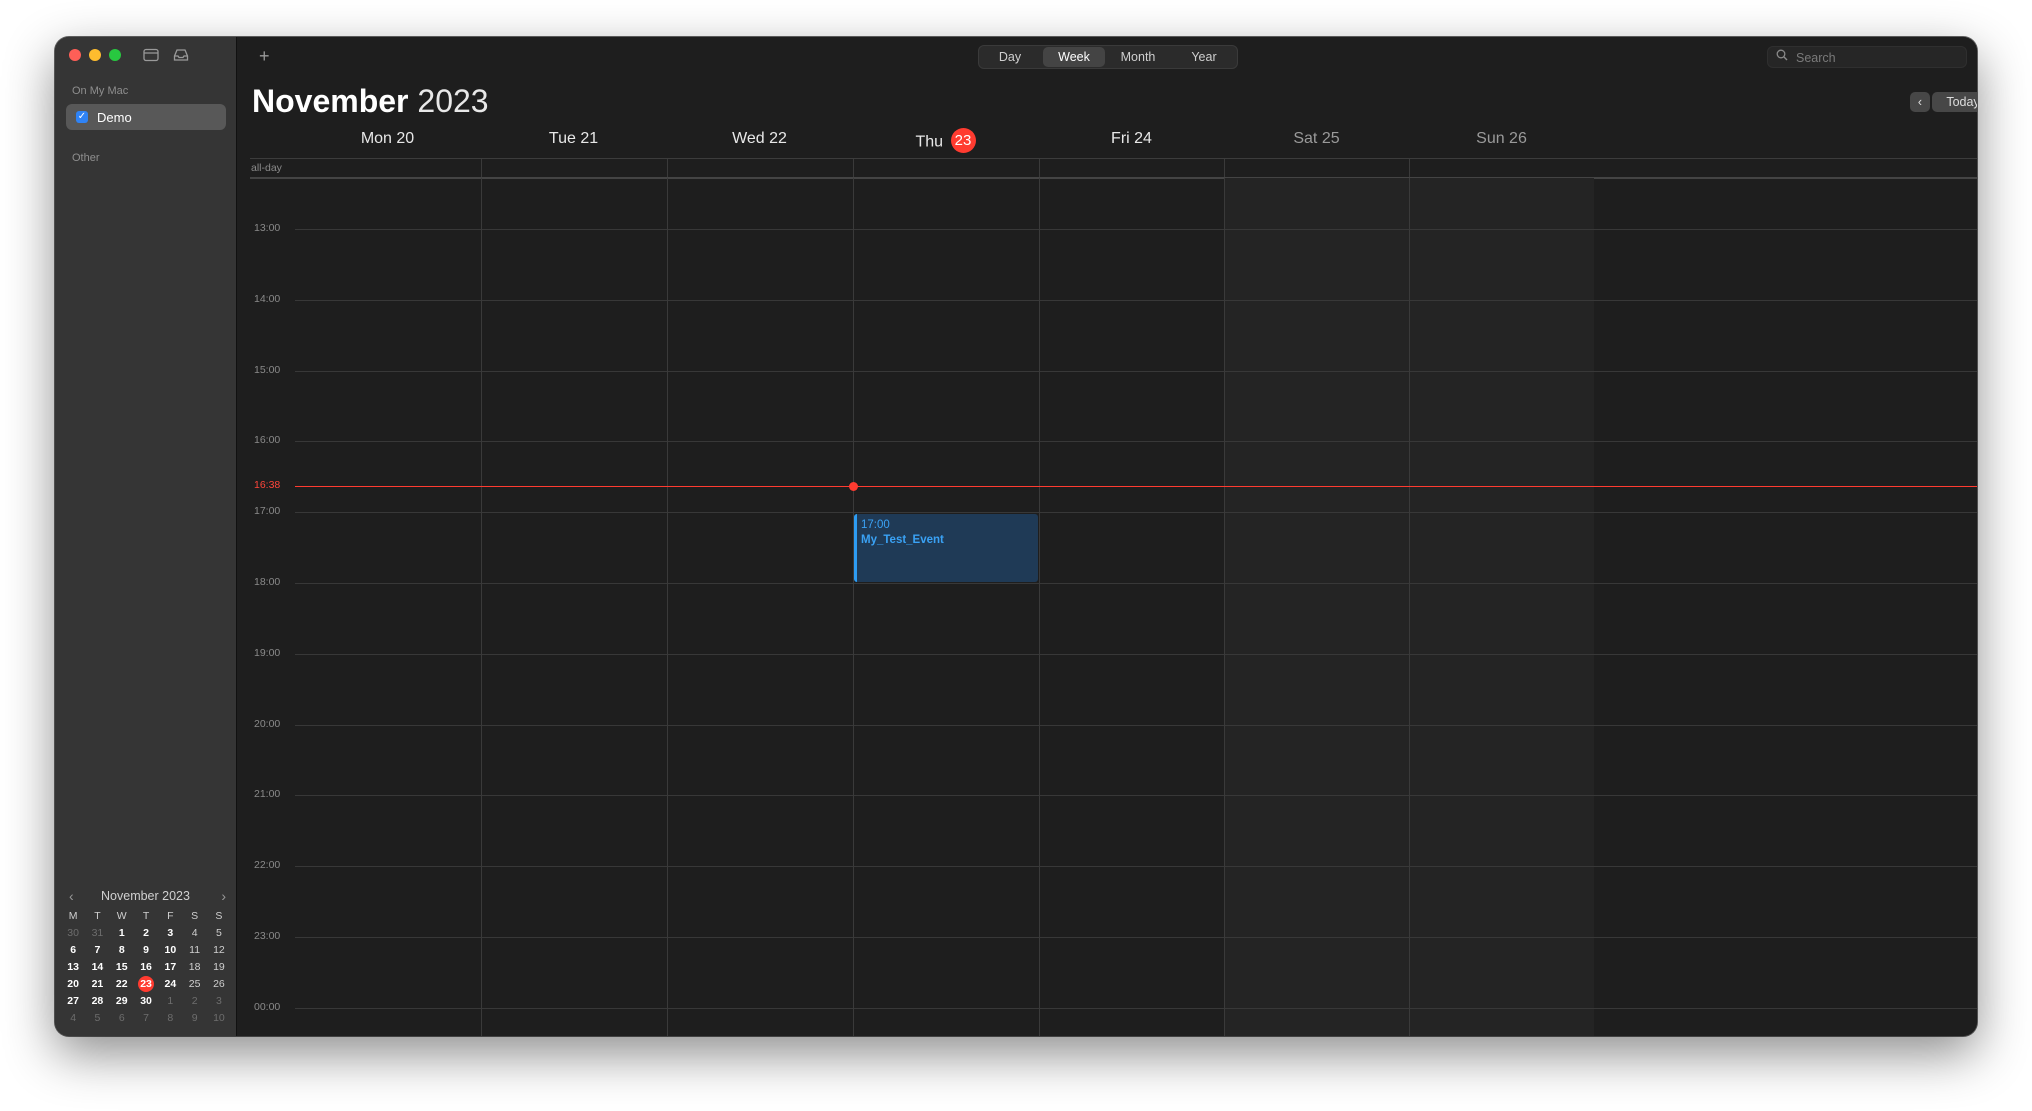  I want to click on checkbox-icon: ✓, so click(82, 117).